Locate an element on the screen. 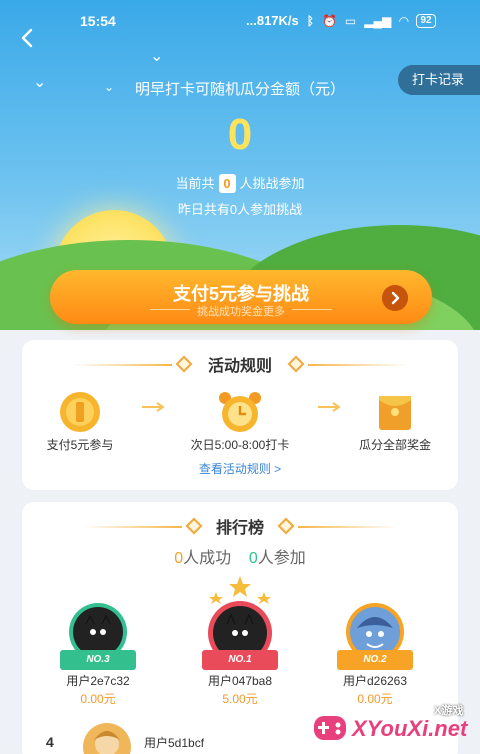  status-bar: 15:54 ...817K/s ᛒ ⏰ ▭ ▂▄▆ ◠ 92 is located at coordinates (240, 20).